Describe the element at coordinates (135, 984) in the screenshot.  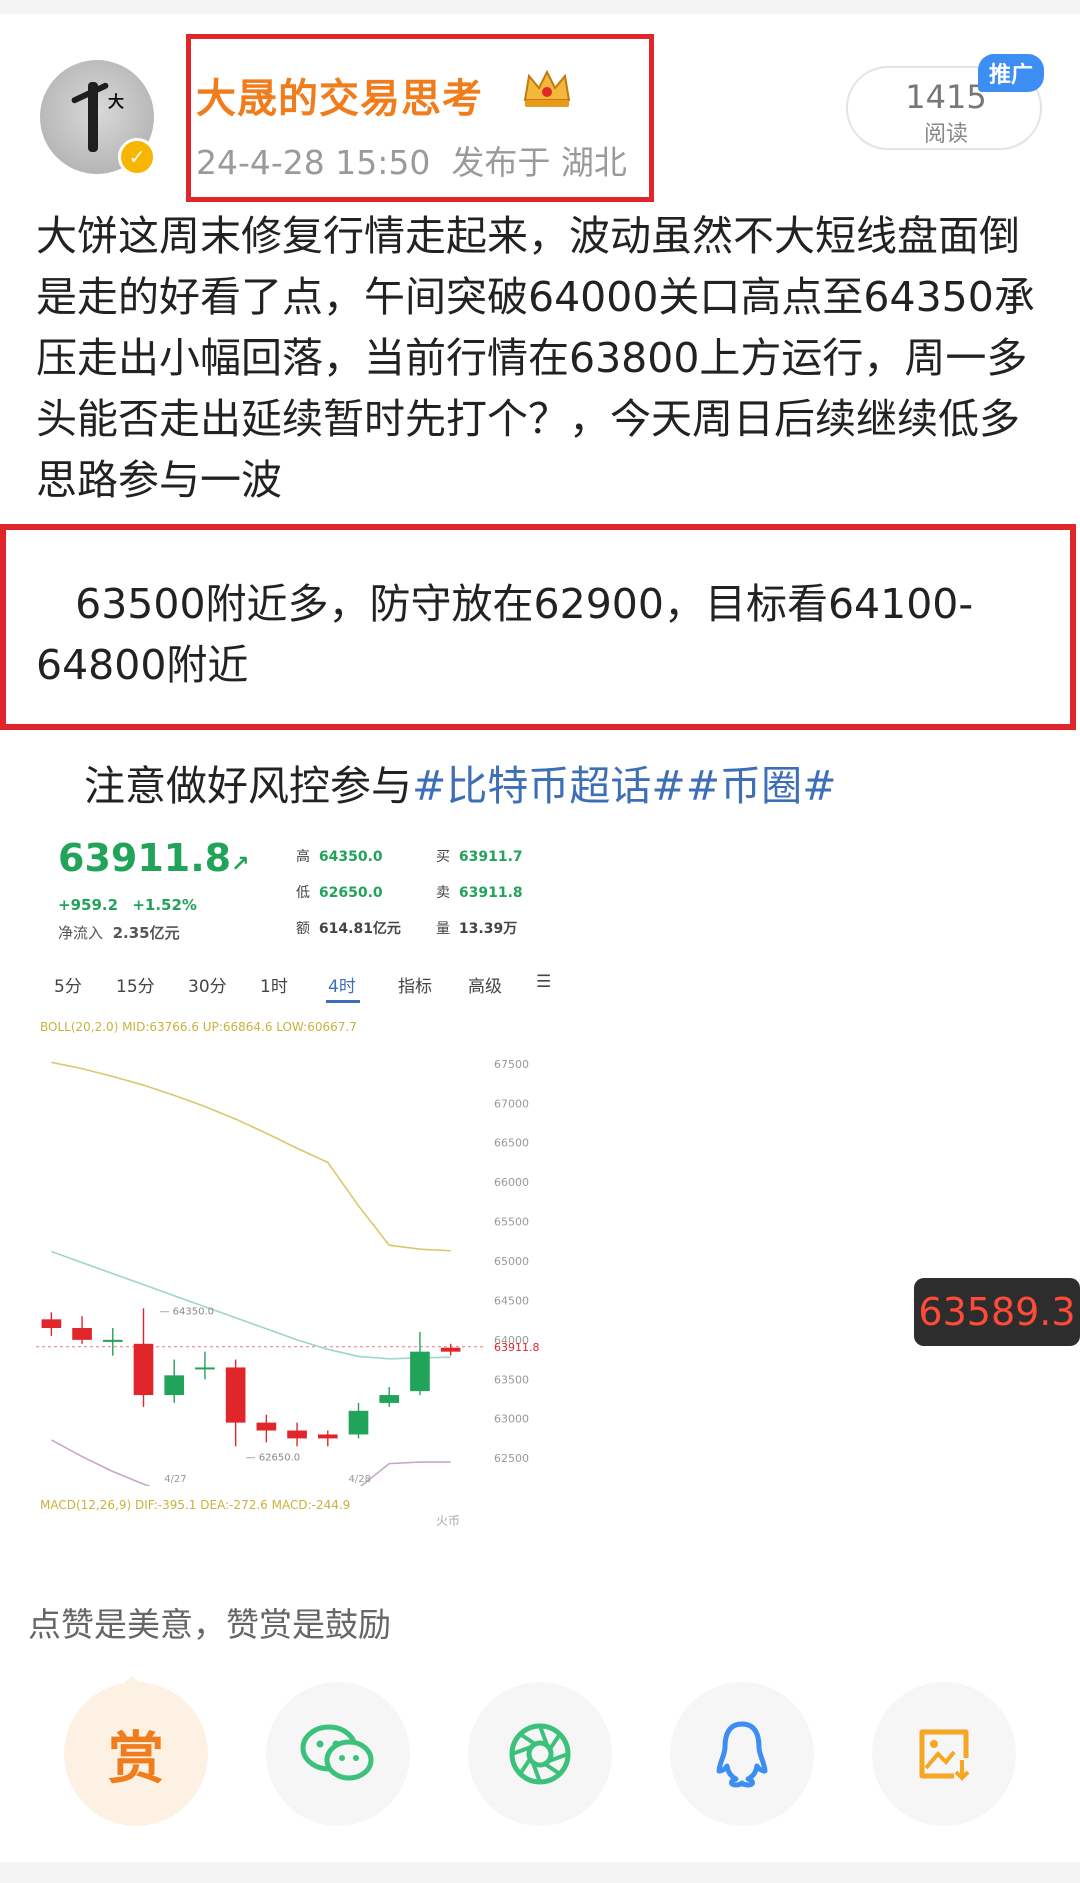
I see `tab-15m: 15分` at that location.